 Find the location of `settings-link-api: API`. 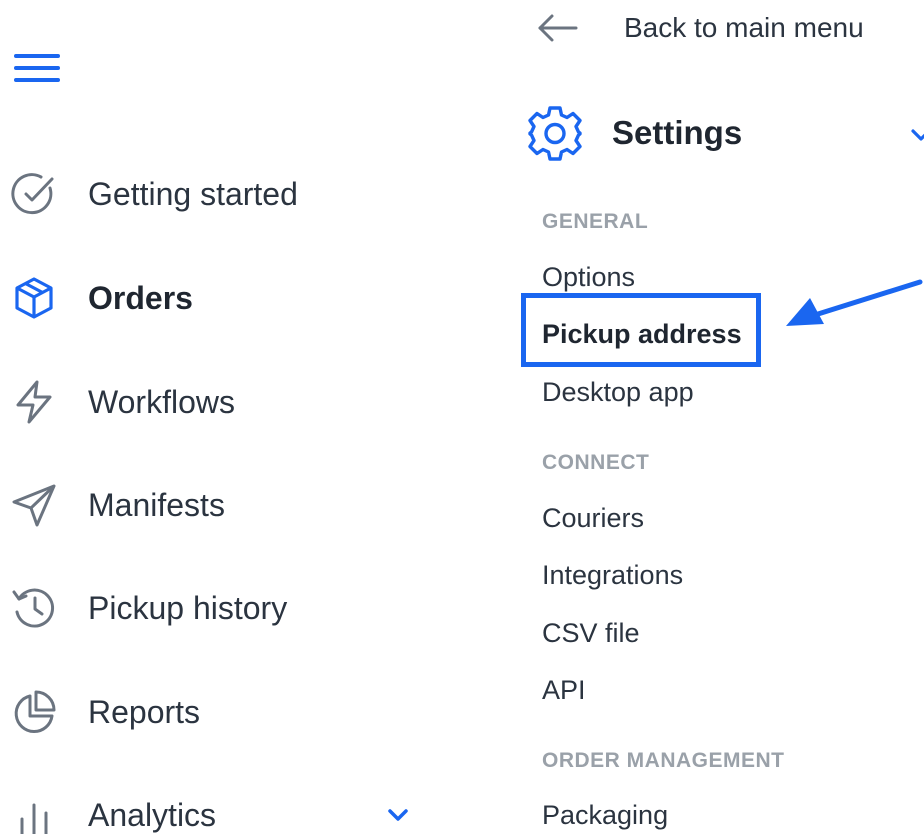

settings-link-api: API is located at coordinates (564, 690).